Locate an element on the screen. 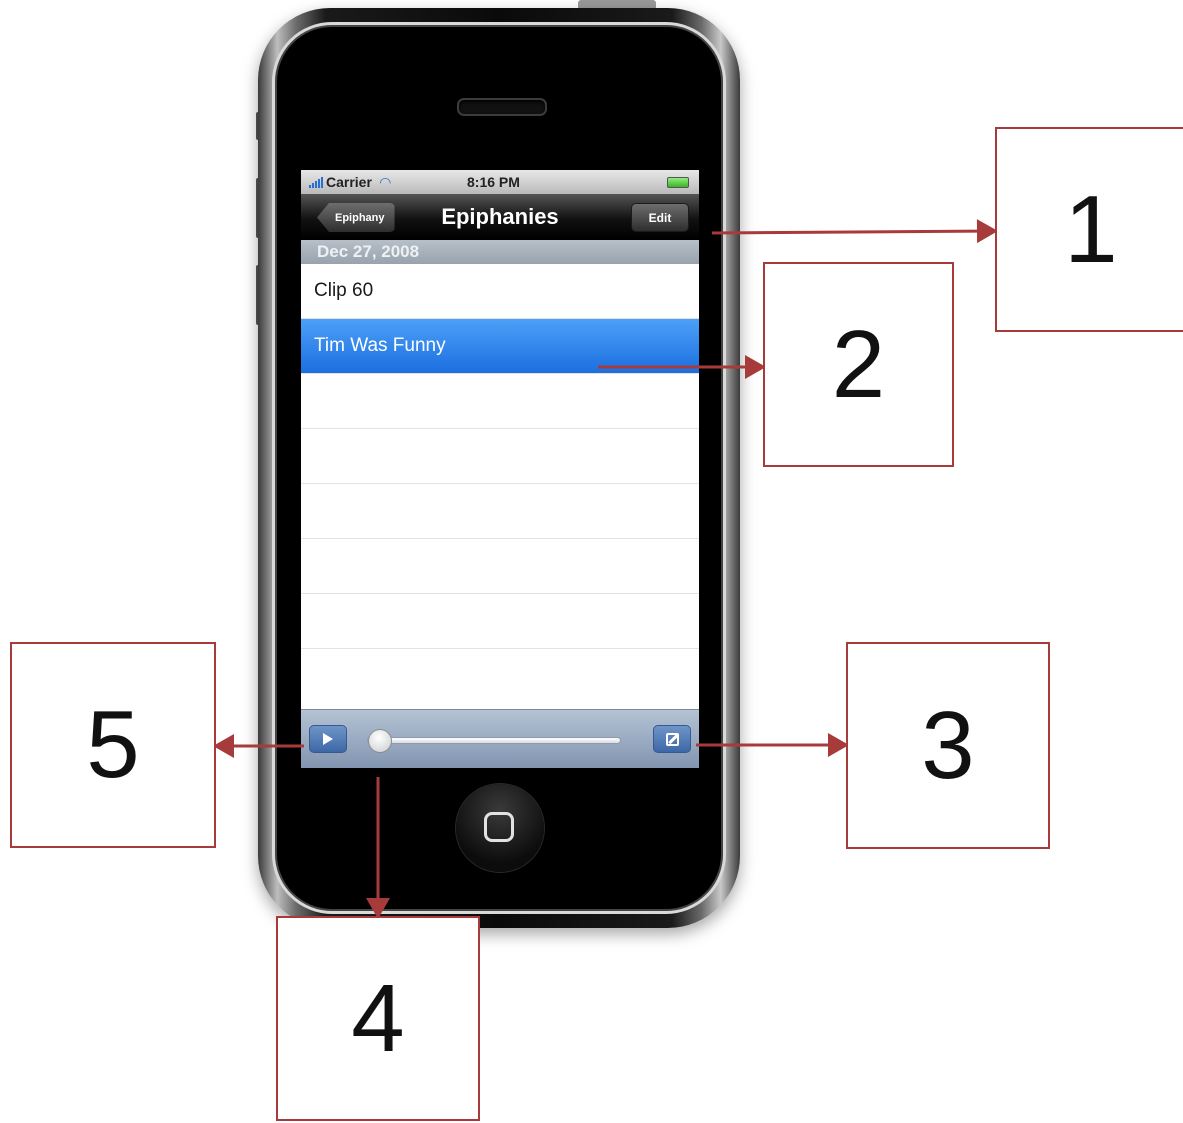 The height and width of the screenshot is (1123, 1183). callout-1: 1 is located at coordinates (1089, 229).